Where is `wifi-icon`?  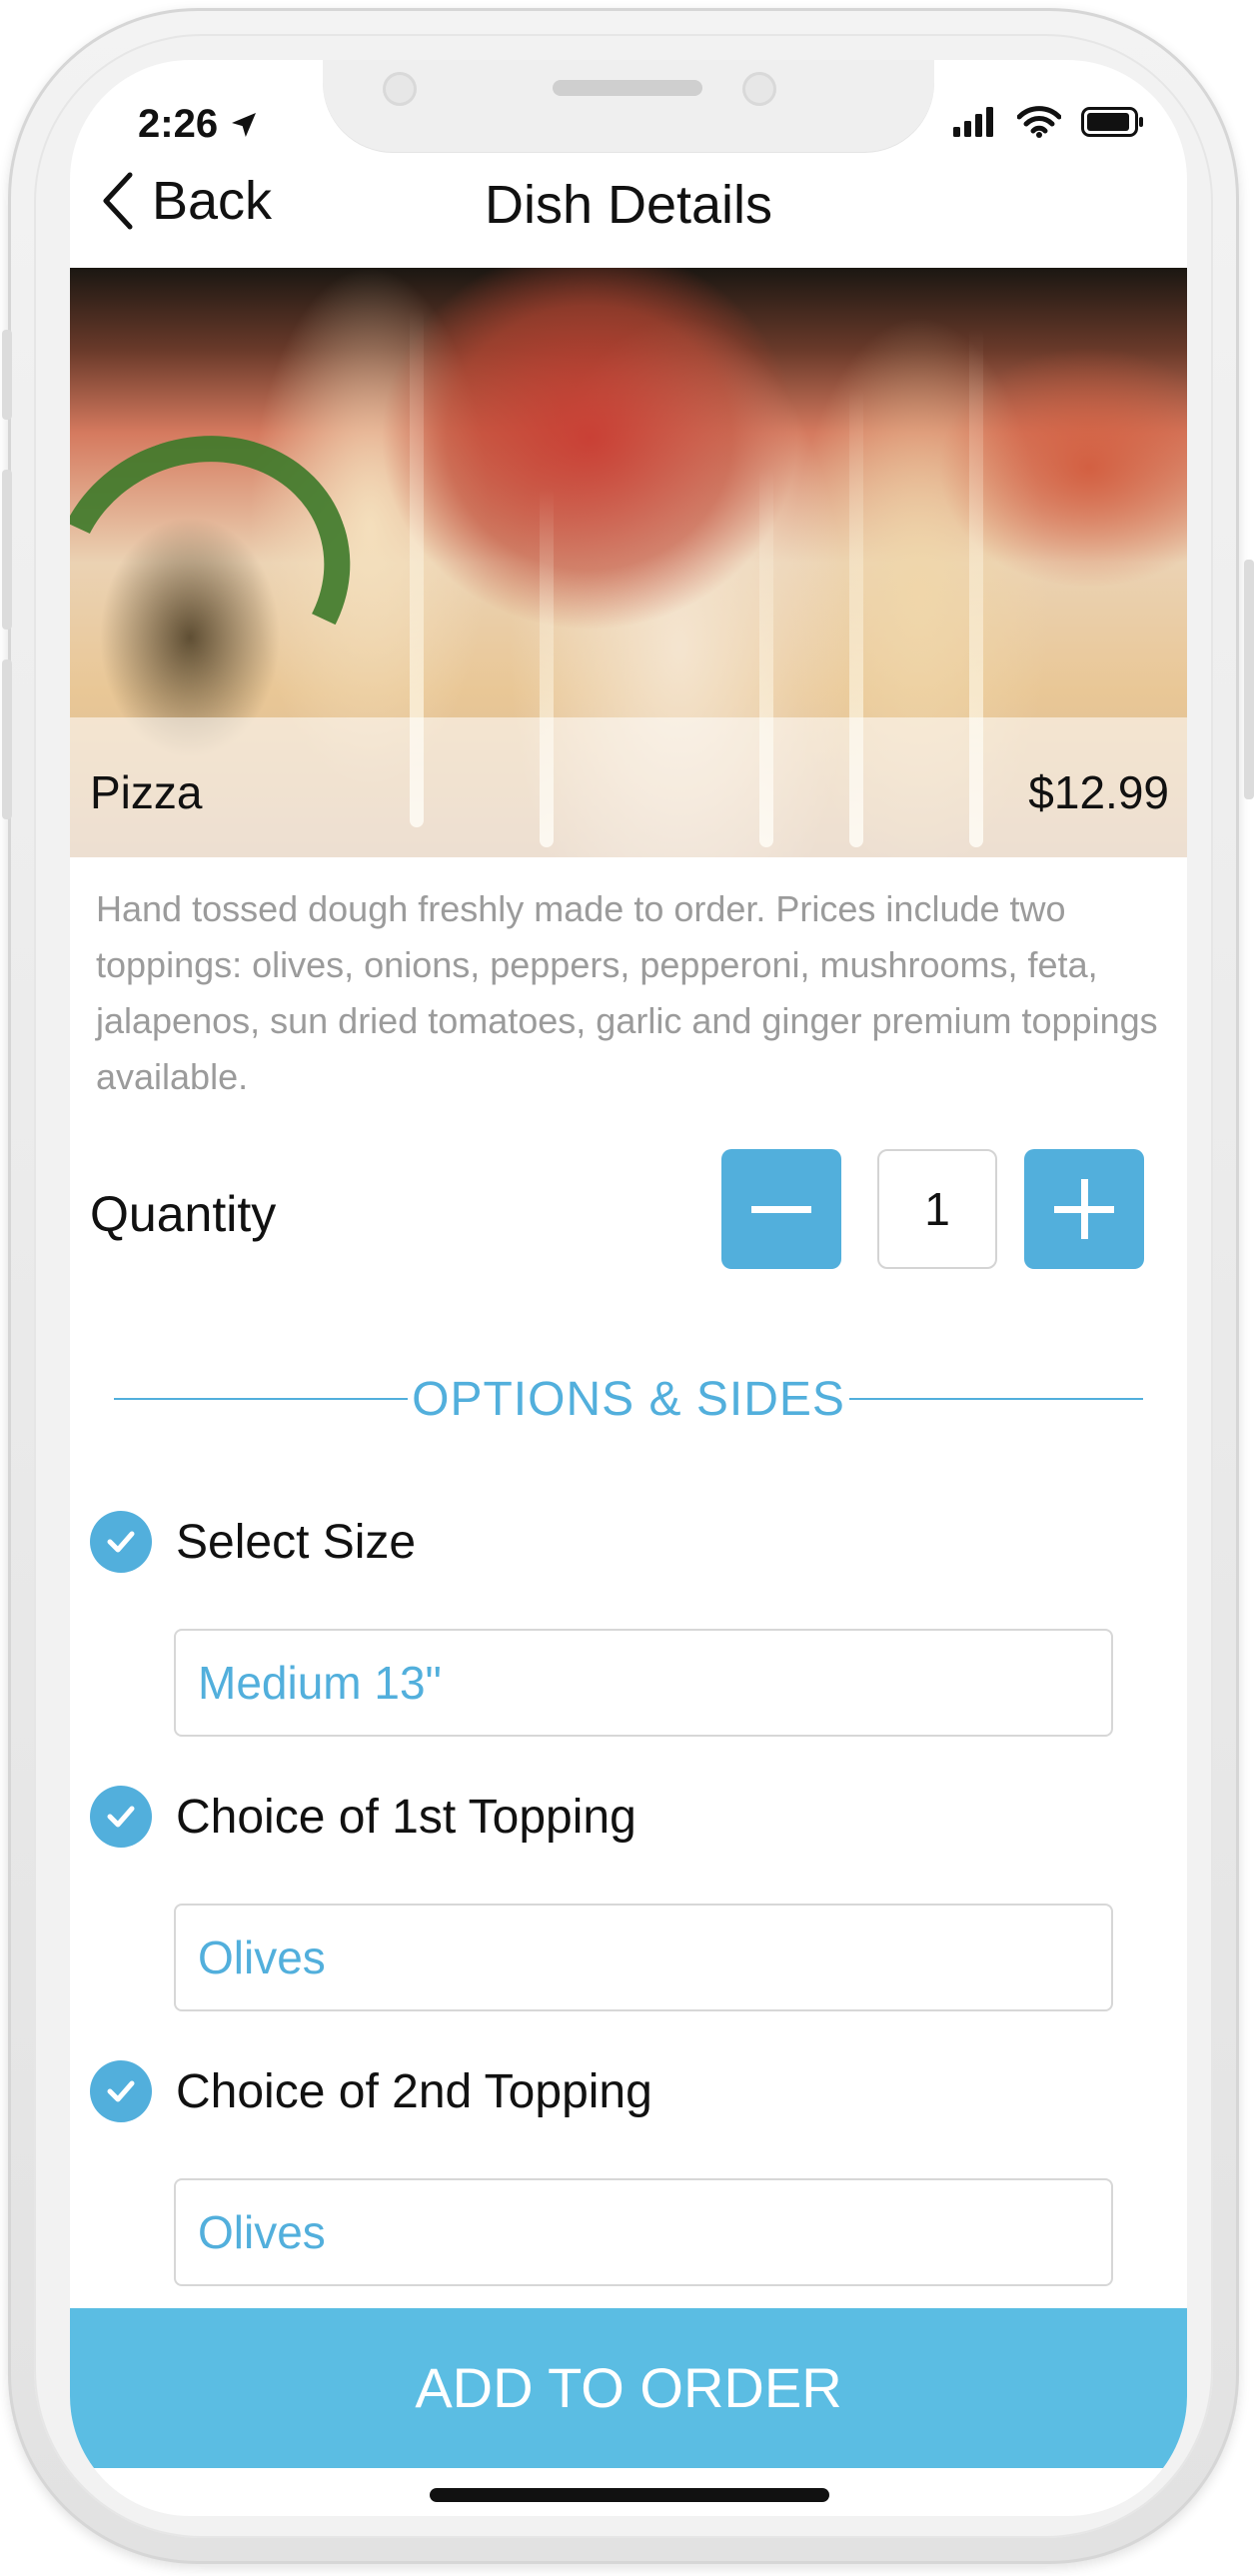 wifi-icon is located at coordinates (1039, 122).